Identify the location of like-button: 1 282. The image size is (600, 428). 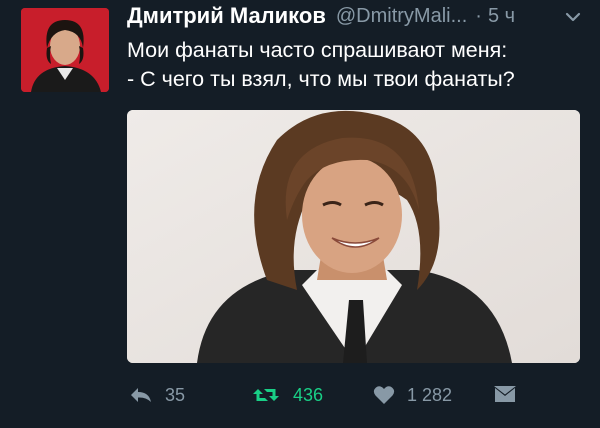
(412, 395).